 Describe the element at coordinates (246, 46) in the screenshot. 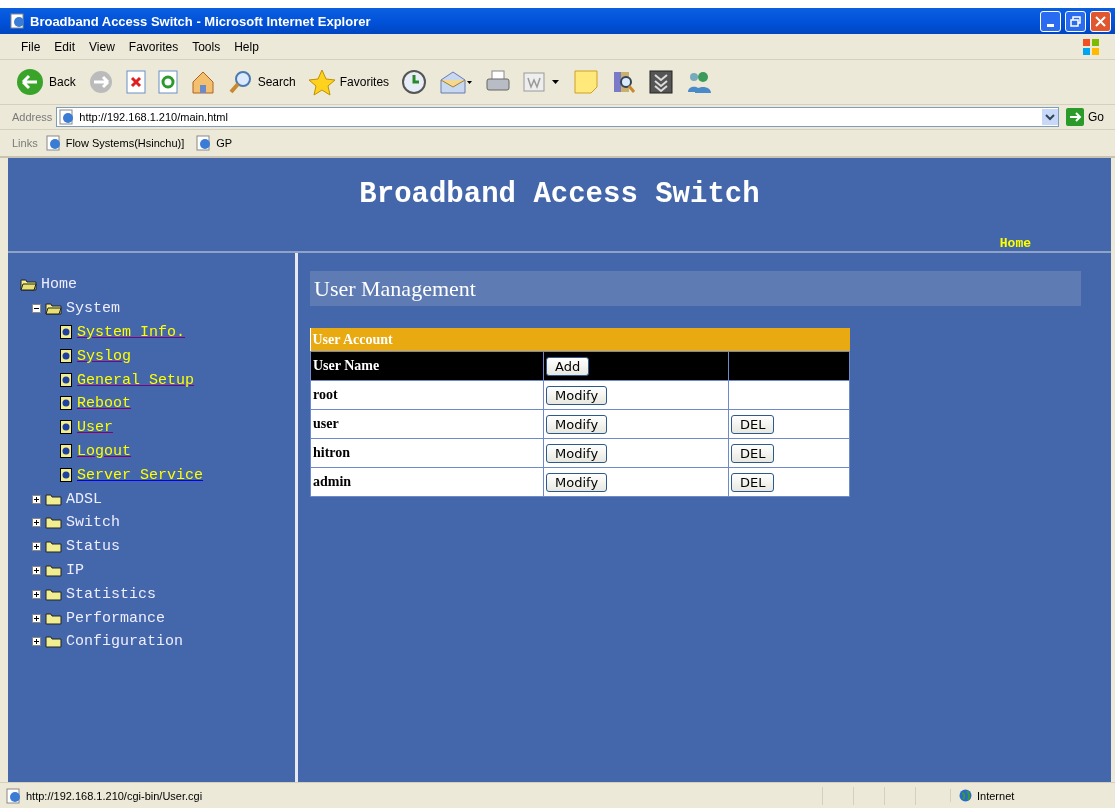

I see `menu-item: Help` at that location.